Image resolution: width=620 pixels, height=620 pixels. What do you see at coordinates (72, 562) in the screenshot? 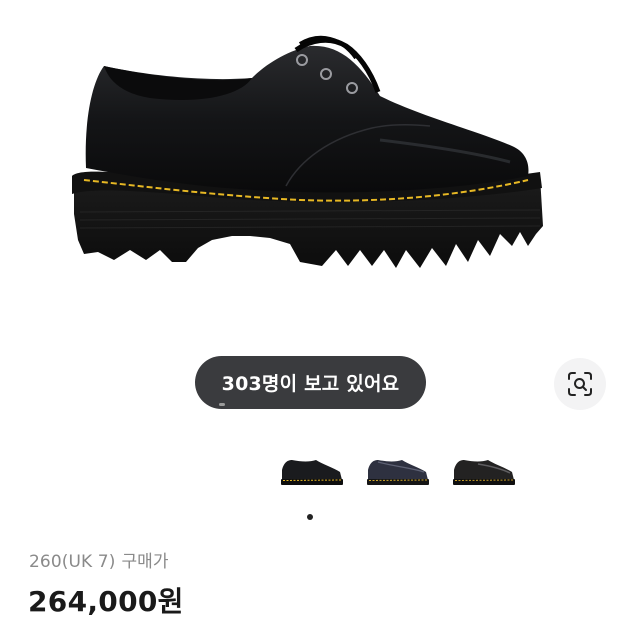
I see `size-text: 260(UK 7)` at bounding box center [72, 562].